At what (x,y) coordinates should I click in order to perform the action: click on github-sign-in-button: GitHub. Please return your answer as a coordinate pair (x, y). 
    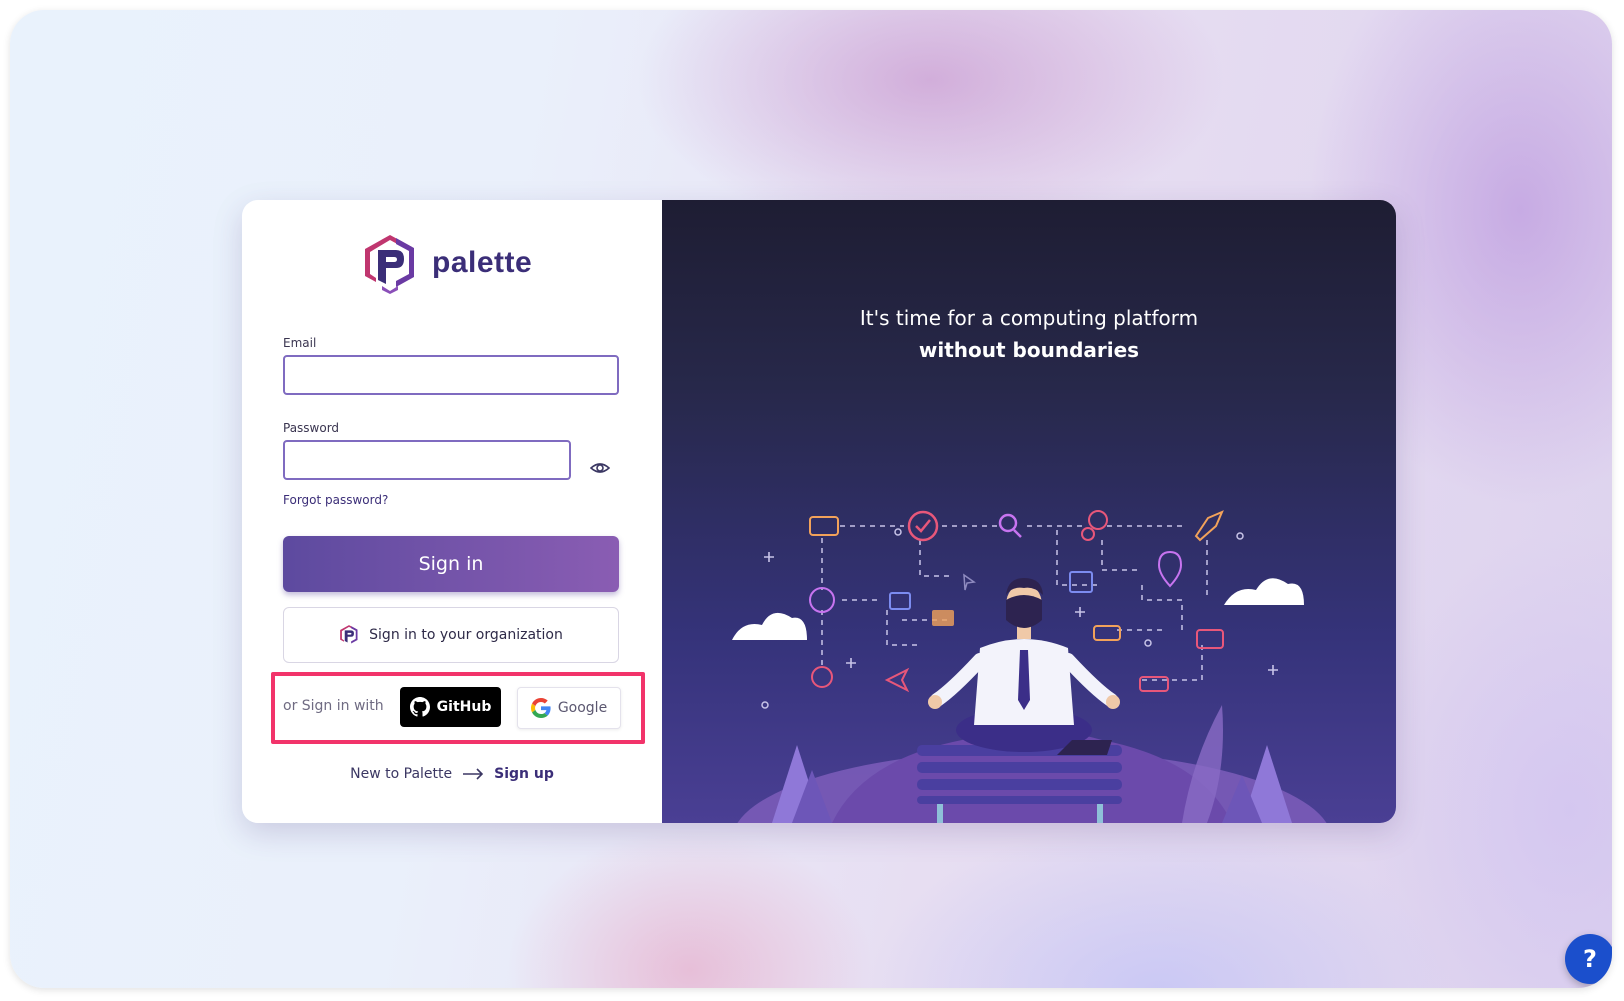
    Looking at the image, I should click on (450, 707).